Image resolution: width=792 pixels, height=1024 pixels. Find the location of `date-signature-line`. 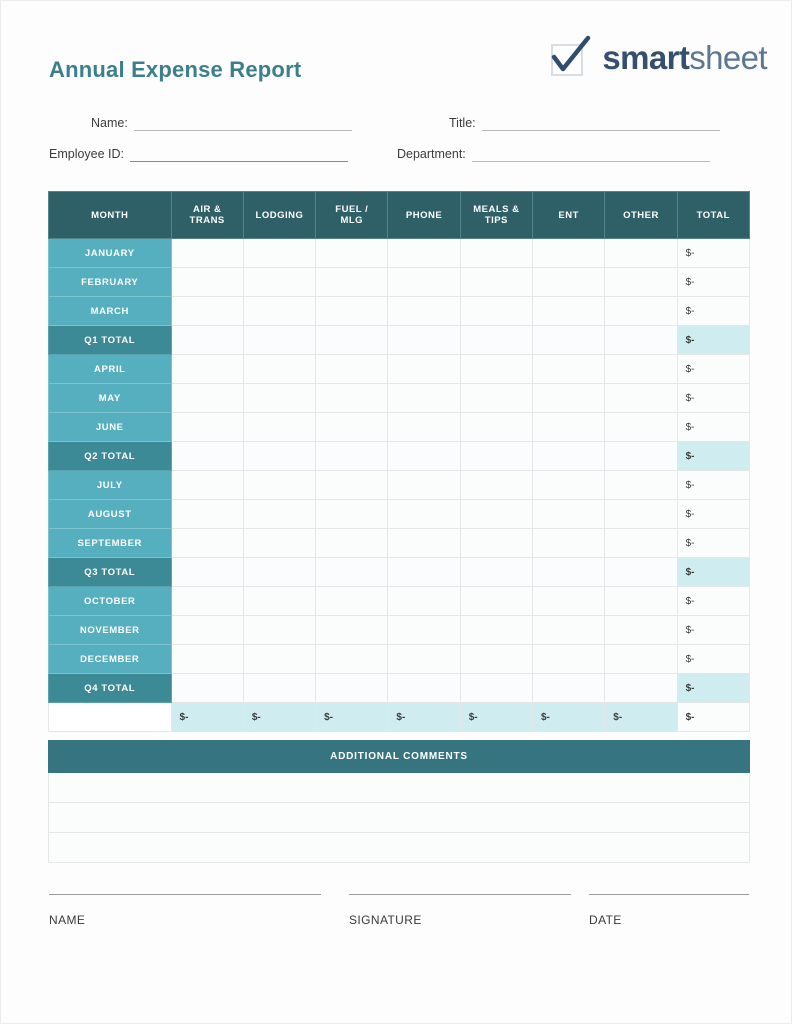

date-signature-line is located at coordinates (669, 894).